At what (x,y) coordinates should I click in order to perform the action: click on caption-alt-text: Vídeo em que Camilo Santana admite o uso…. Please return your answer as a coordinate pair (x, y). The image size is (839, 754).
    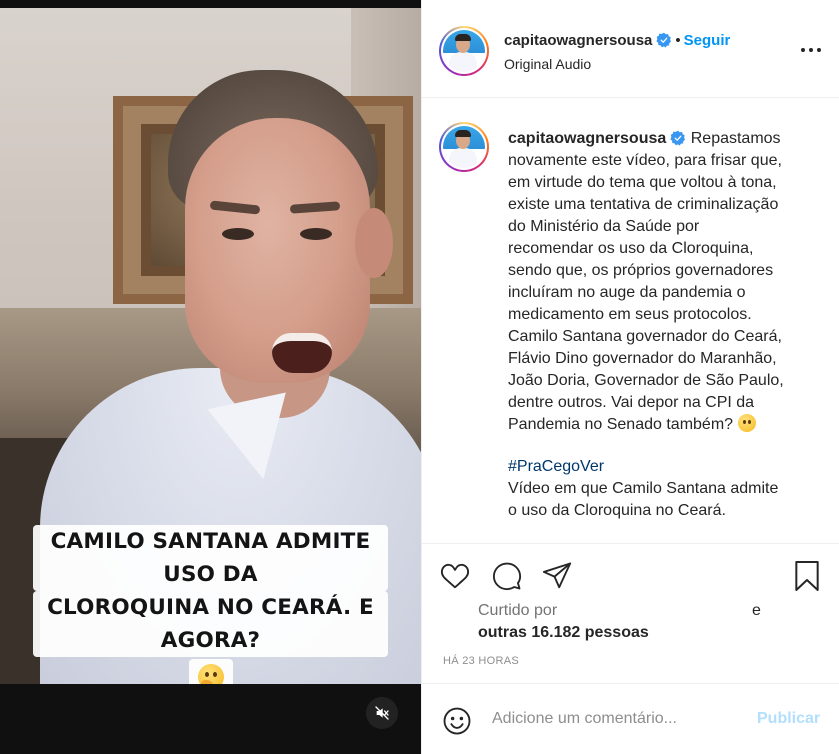
    Looking at the image, I should click on (643, 499).